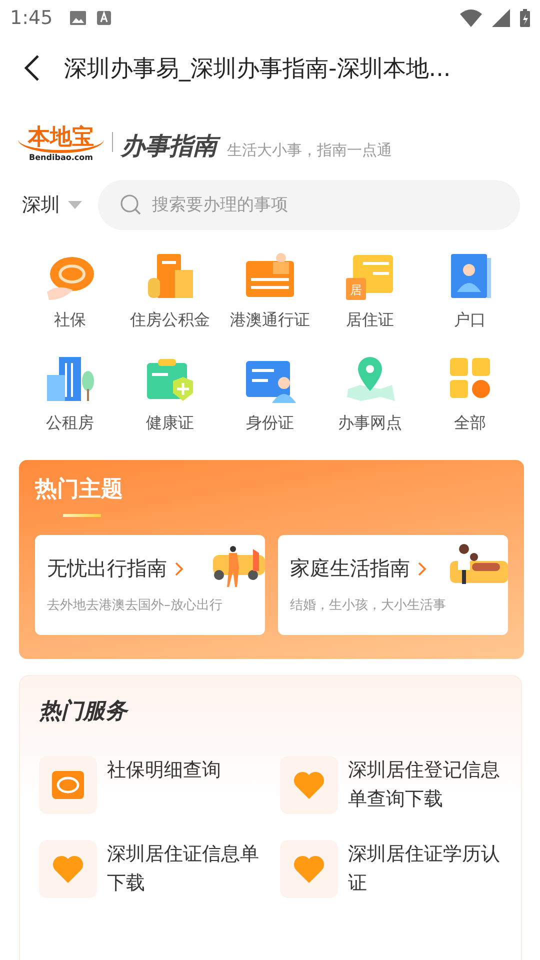 This screenshot has height=960, width=540. I want to click on service-label: 深圳居住登记信息单查询下载, so click(425, 785).